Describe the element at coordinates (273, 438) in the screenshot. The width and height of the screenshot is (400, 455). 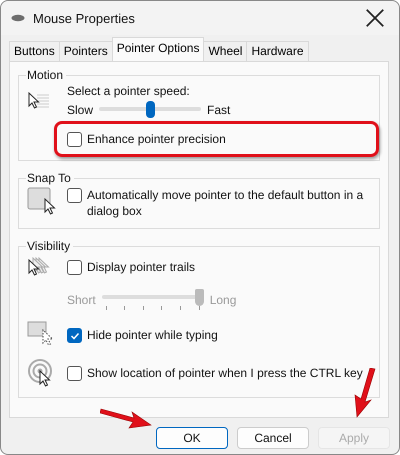
I see `dialog-button: Cancel` at that location.